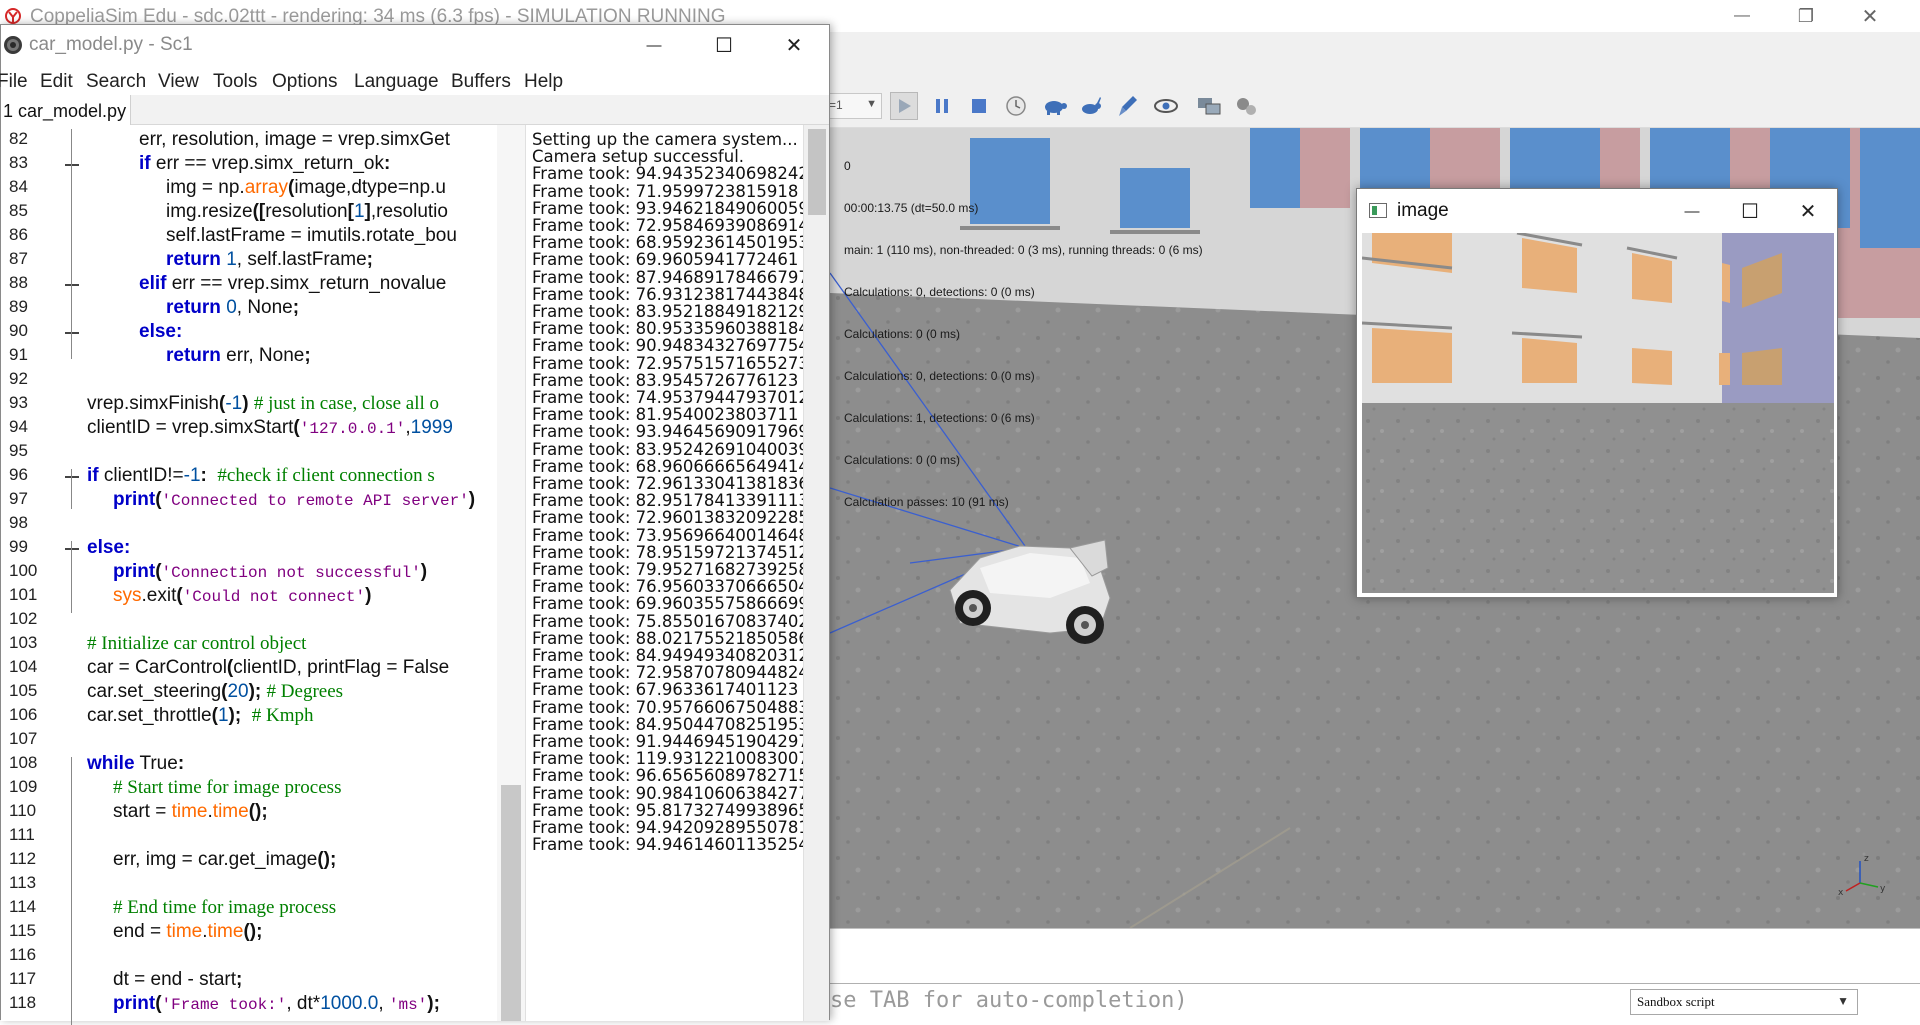 The image size is (1920, 1025). Describe the element at coordinates (215, 691) in the screenshot. I see `code-line: car.set_steering(20); # Degrees` at that location.